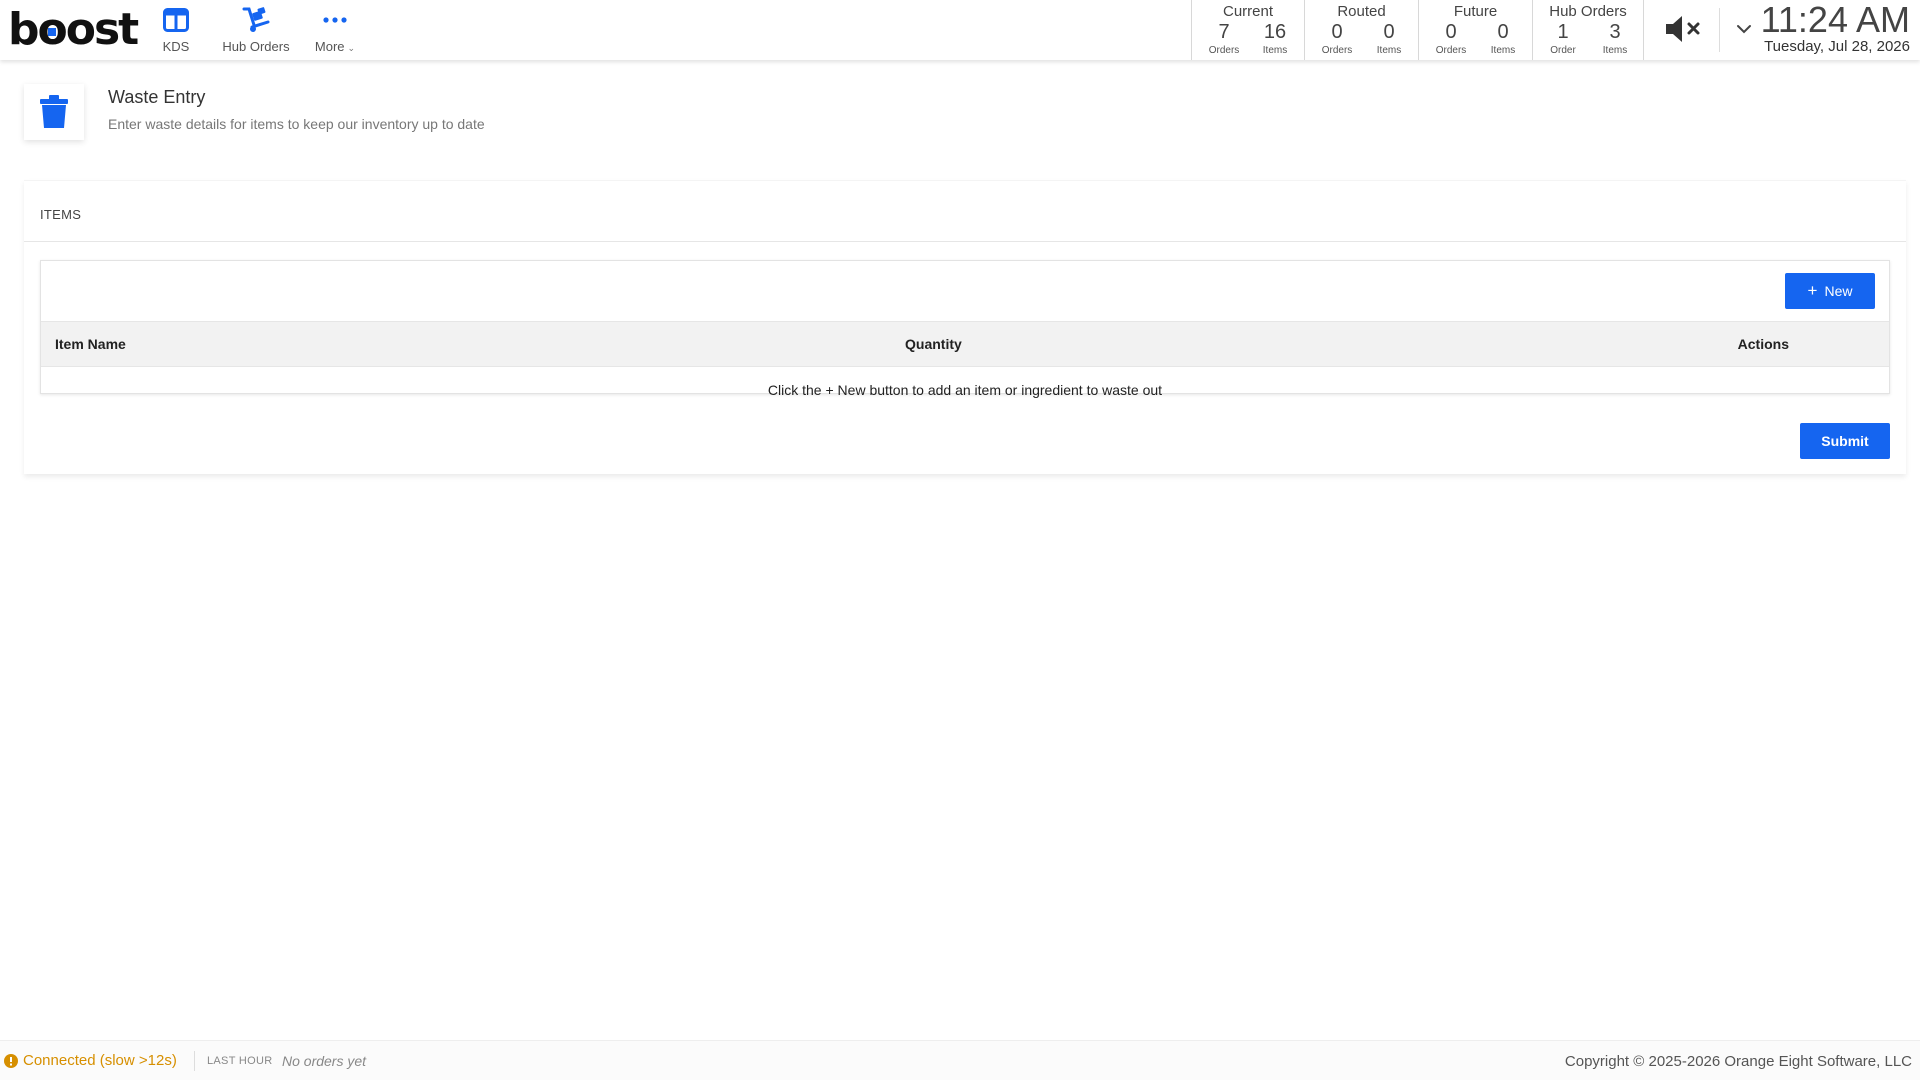 Image resolution: width=1920 pixels, height=1080 pixels. I want to click on stat-future: Future 0 Orders 0 Items, so click(1475, 30).